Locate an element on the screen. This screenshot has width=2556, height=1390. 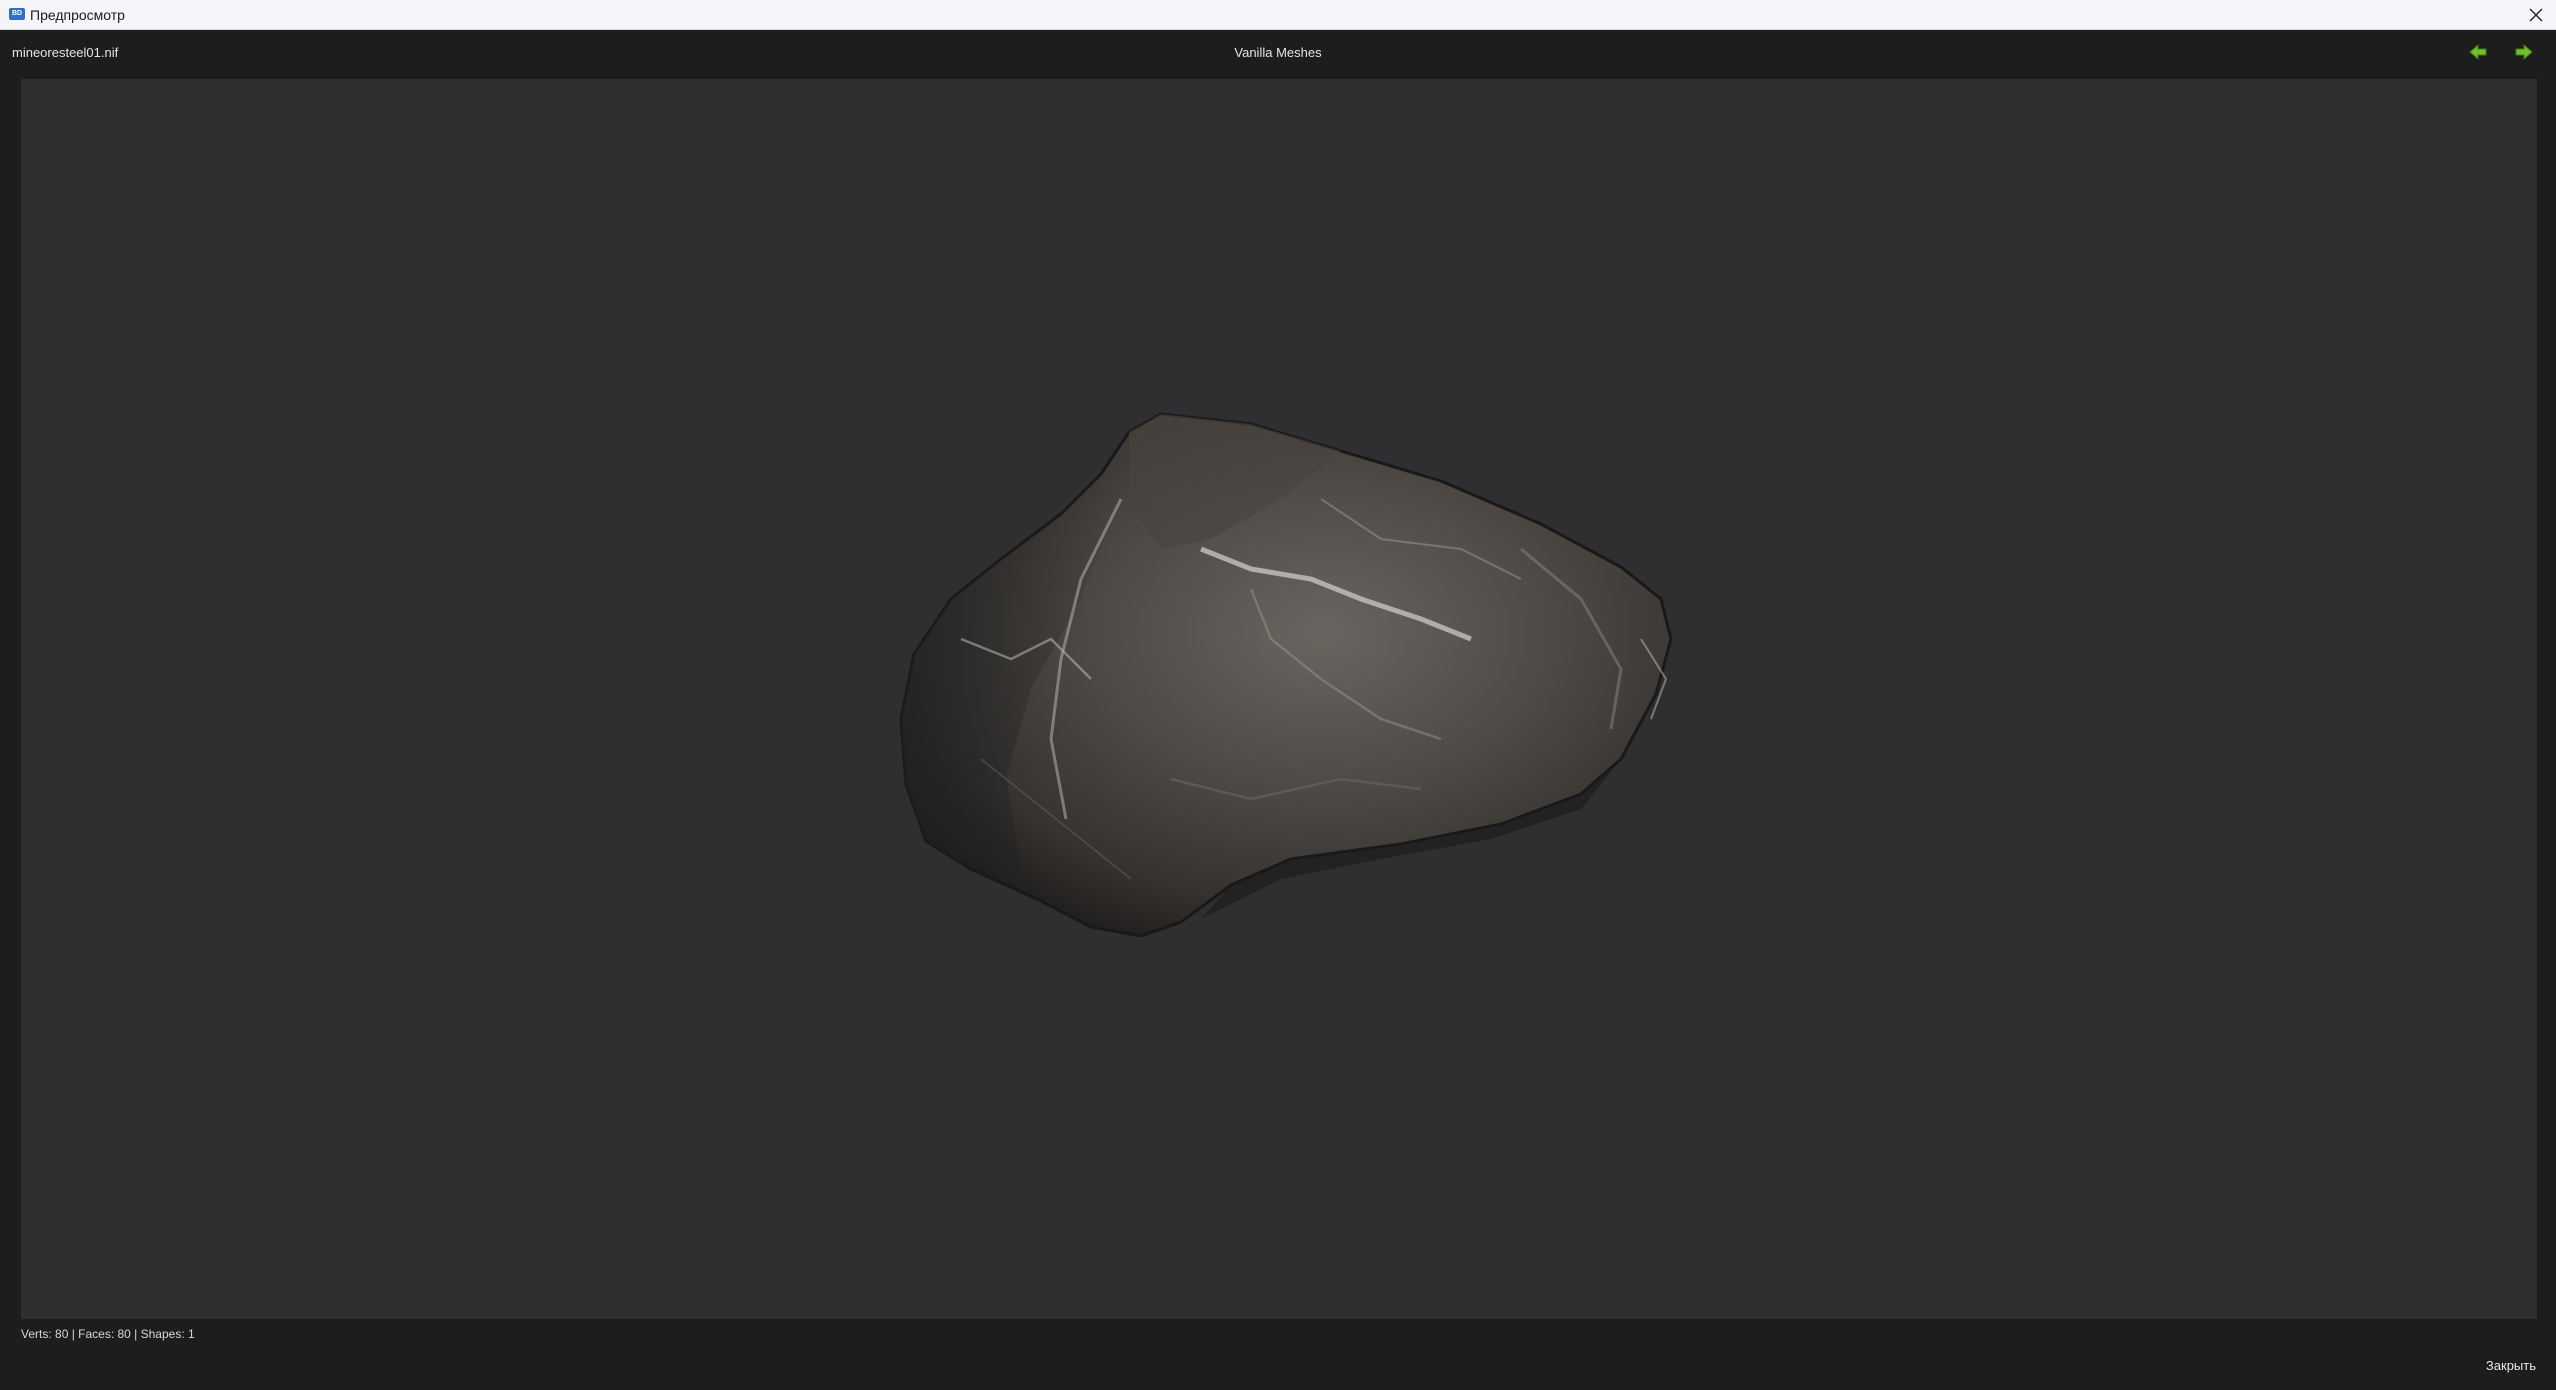
preview-header: mineoresteel01.nif Vanilla Meshes is located at coordinates (1278, 54).